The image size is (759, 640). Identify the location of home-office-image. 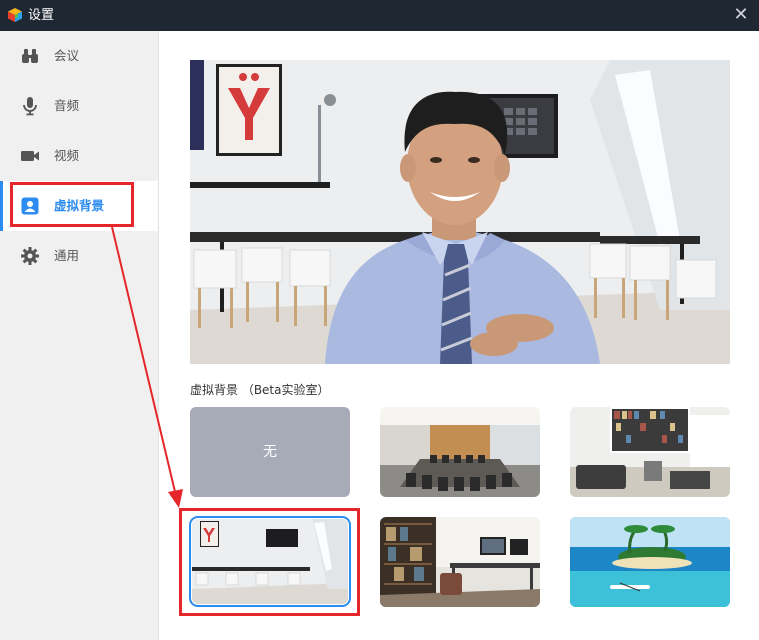
(460, 562).